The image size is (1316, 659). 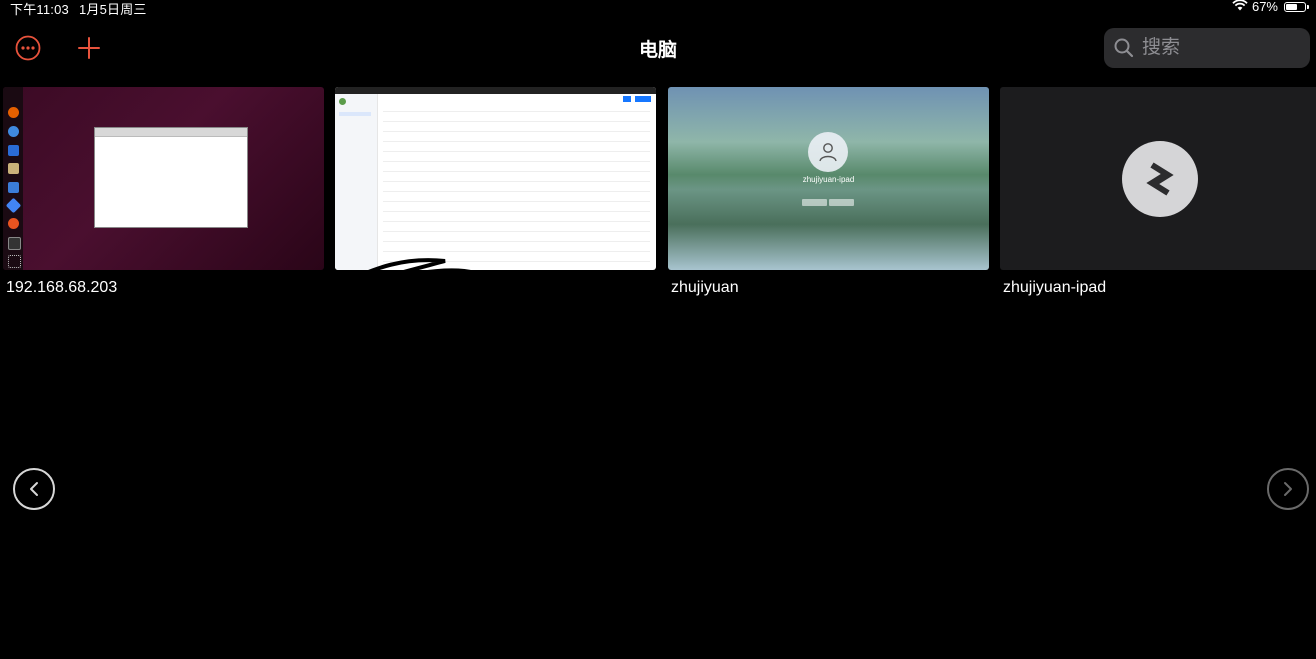 I want to click on ubuntu-dock, so click(x=13, y=178).